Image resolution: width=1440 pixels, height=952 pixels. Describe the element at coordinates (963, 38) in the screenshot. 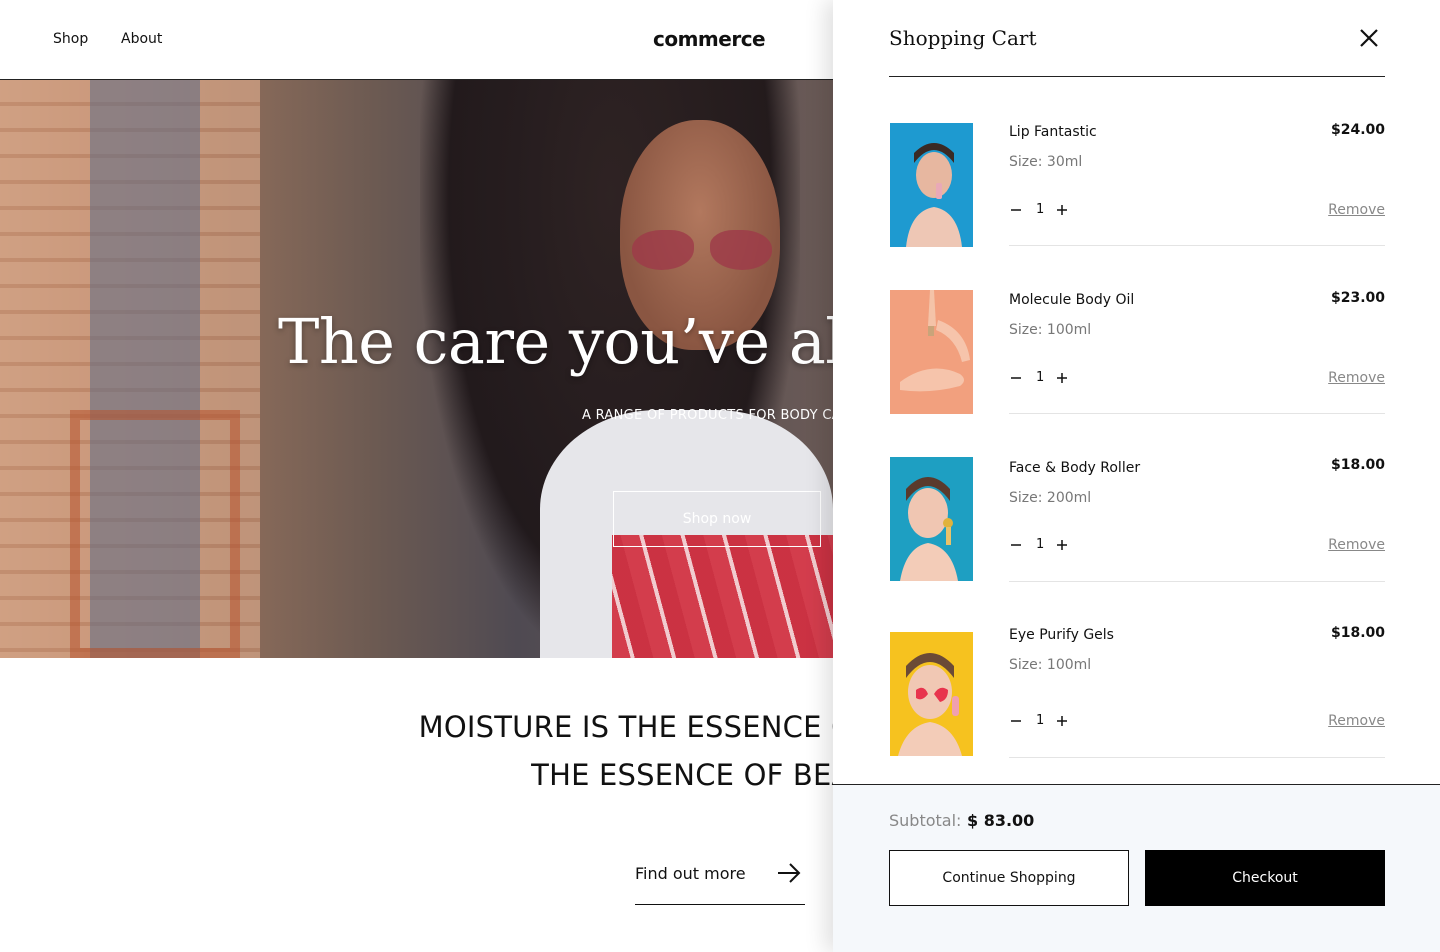

I see `cart-title: Shopping Cart` at that location.